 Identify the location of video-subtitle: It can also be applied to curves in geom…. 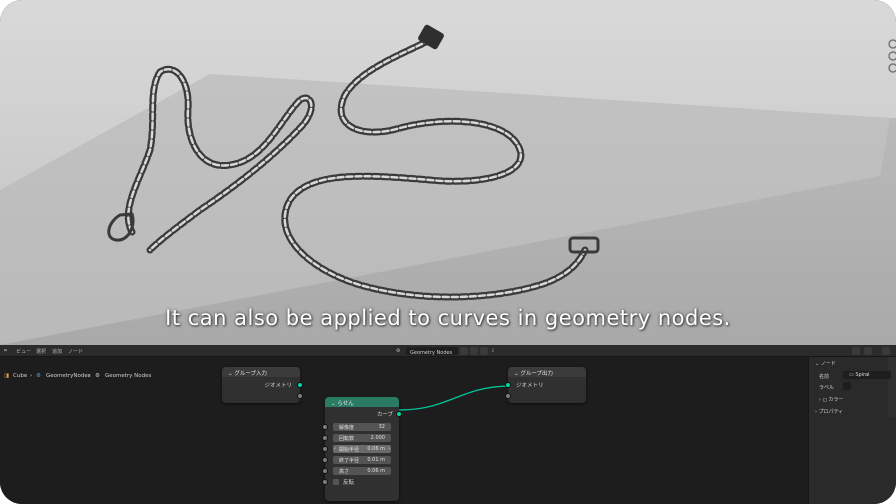
(448, 318).